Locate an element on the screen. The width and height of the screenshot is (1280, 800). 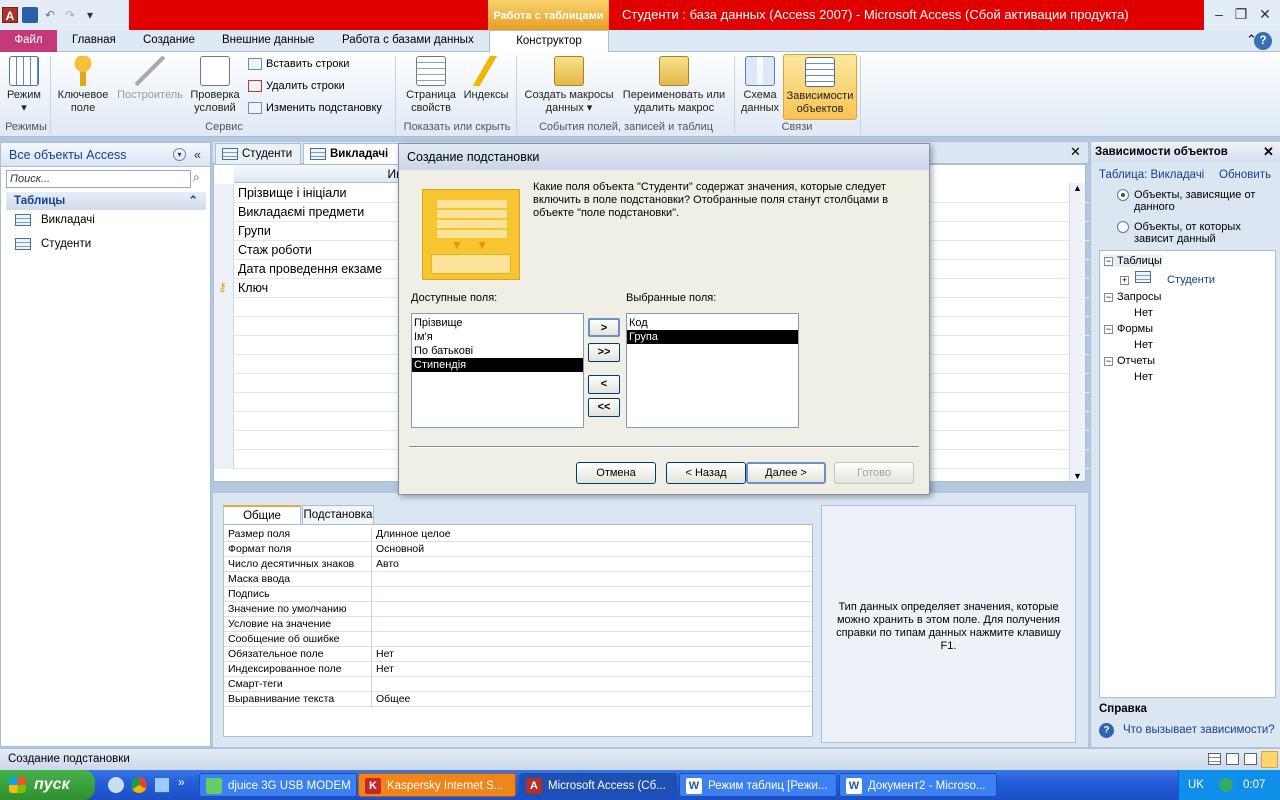
property-row: Число десятичных знаков Авто is located at coordinates (518, 564).